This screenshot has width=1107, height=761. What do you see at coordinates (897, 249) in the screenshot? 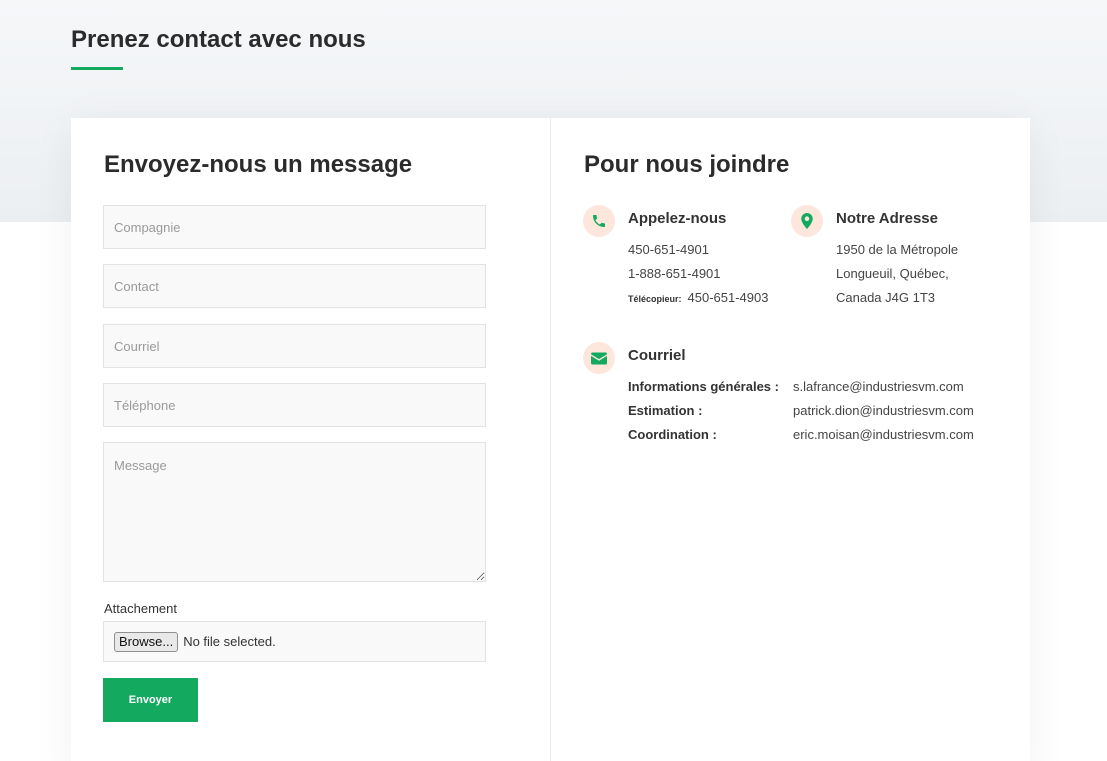
I see `address-line-1: 1950 de la Métropole` at bounding box center [897, 249].